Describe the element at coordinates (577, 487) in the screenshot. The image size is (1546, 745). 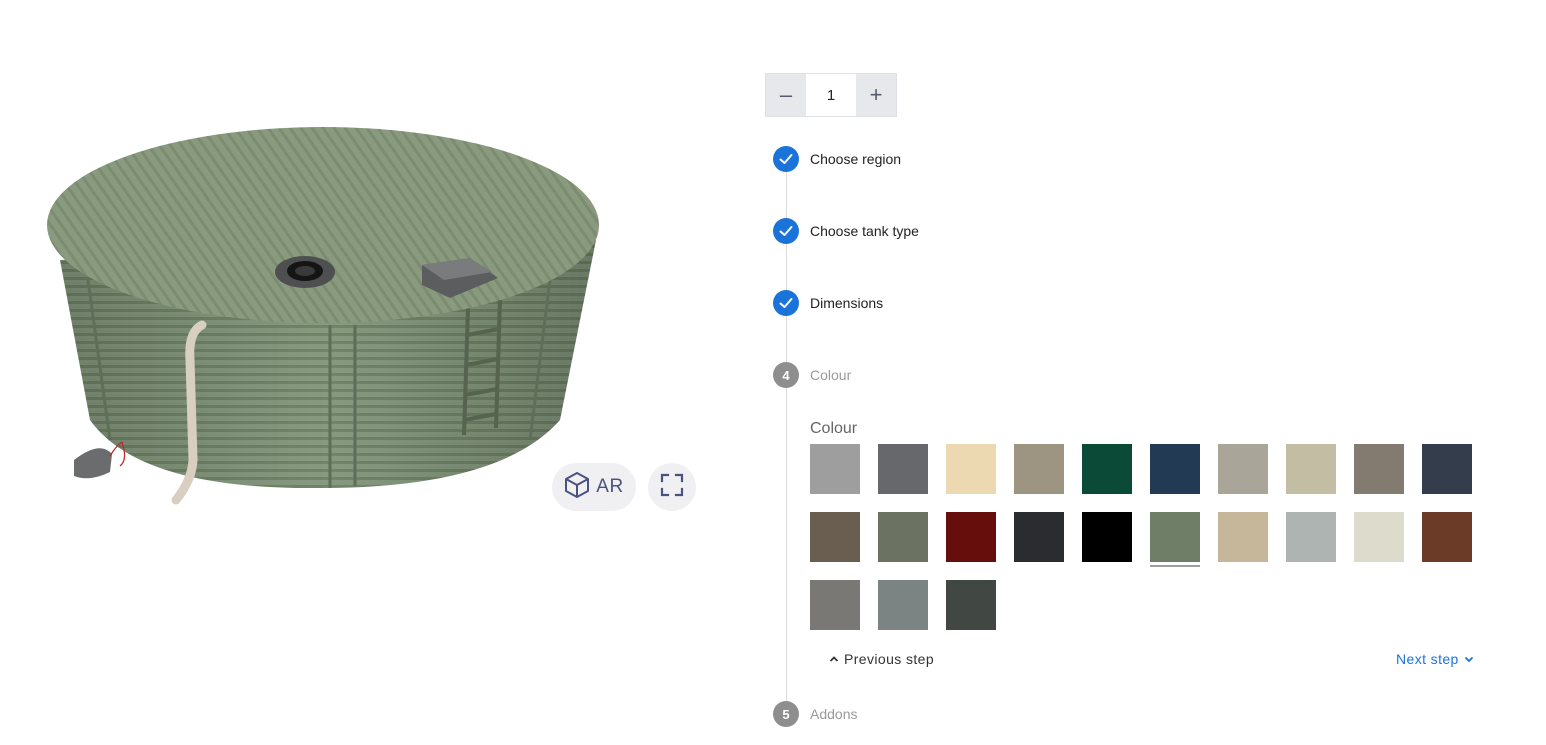
I see `cube-icon` at that location.